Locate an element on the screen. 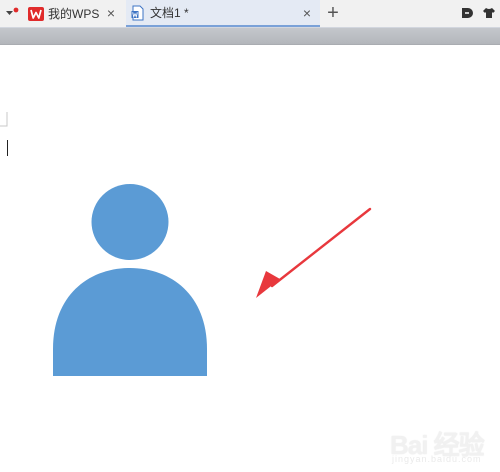  tab-label: 我的WPS is located at coordinates (74, 14).